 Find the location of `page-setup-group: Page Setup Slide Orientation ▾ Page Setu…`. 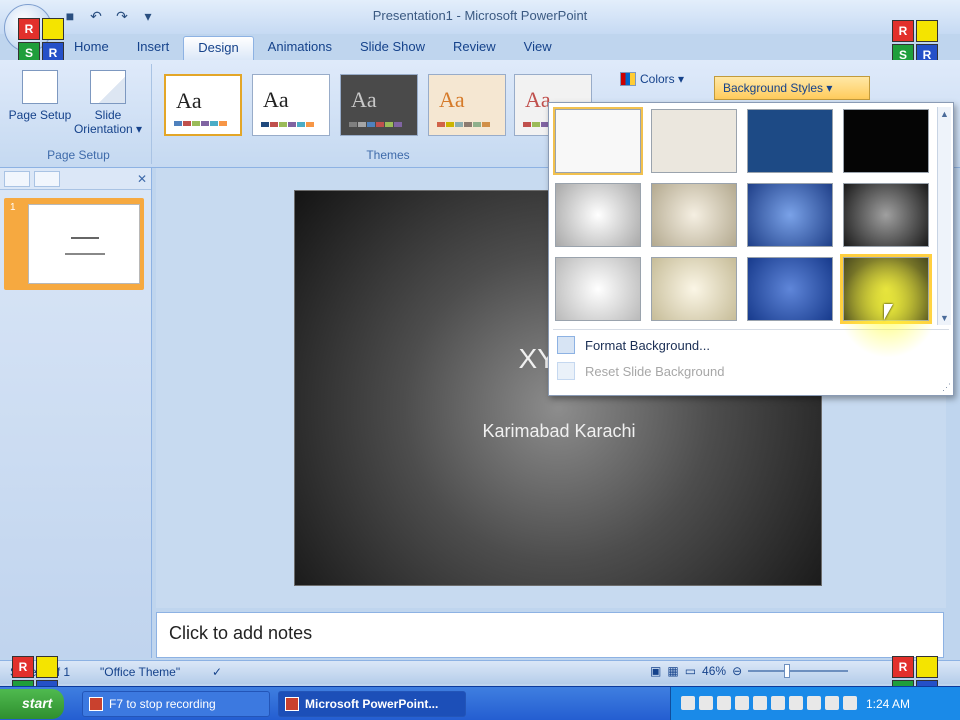

page-setup-group: Page Setup Slide Orientation ▾ Page Setu… is located at coordinates (79, 114).